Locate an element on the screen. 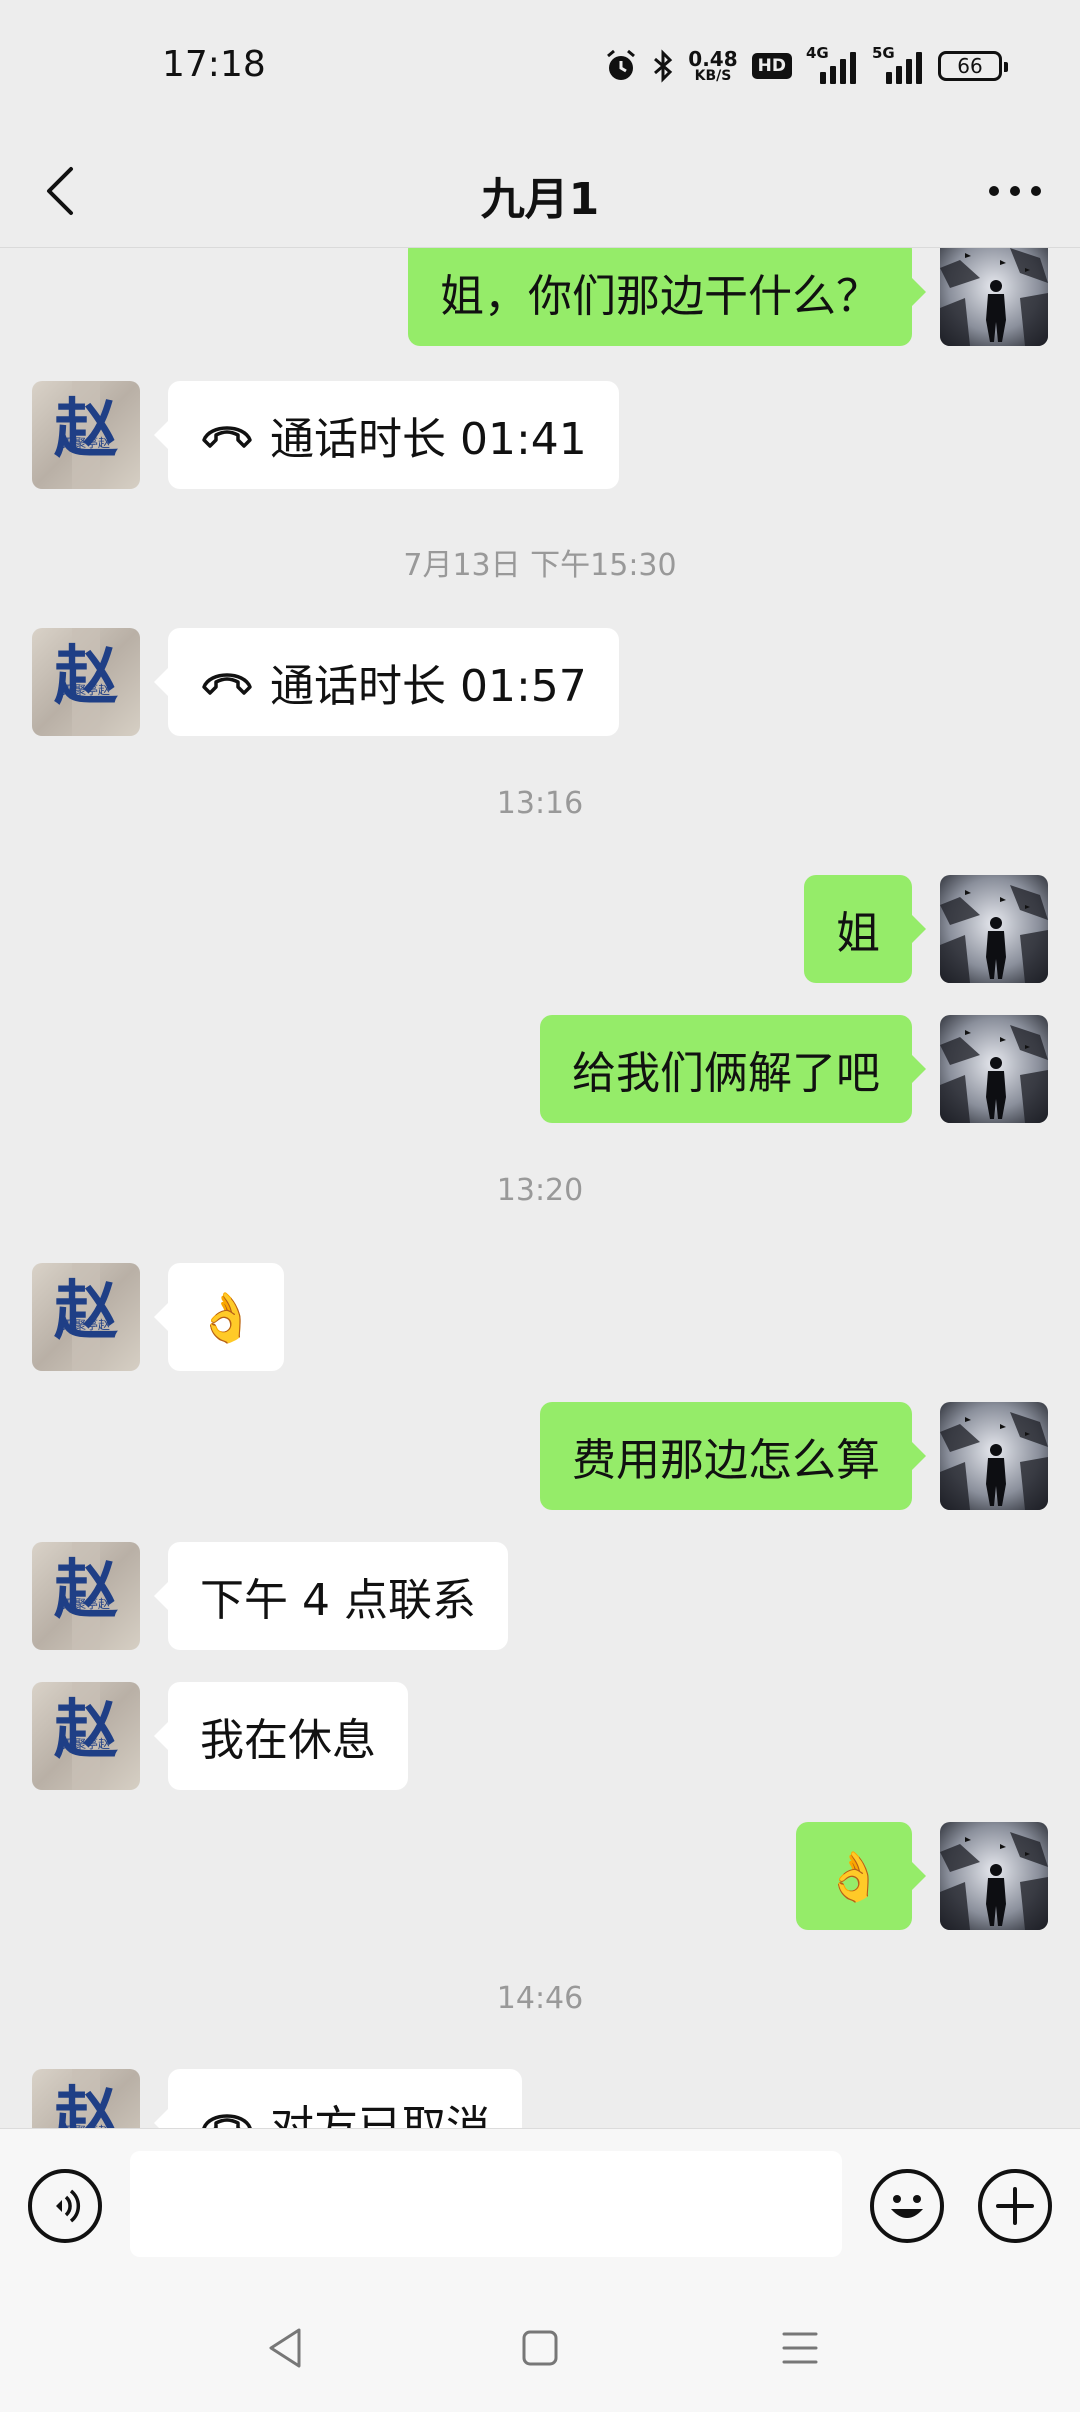  net-speed-unit: KB/S is located at coordinates (713, 76).